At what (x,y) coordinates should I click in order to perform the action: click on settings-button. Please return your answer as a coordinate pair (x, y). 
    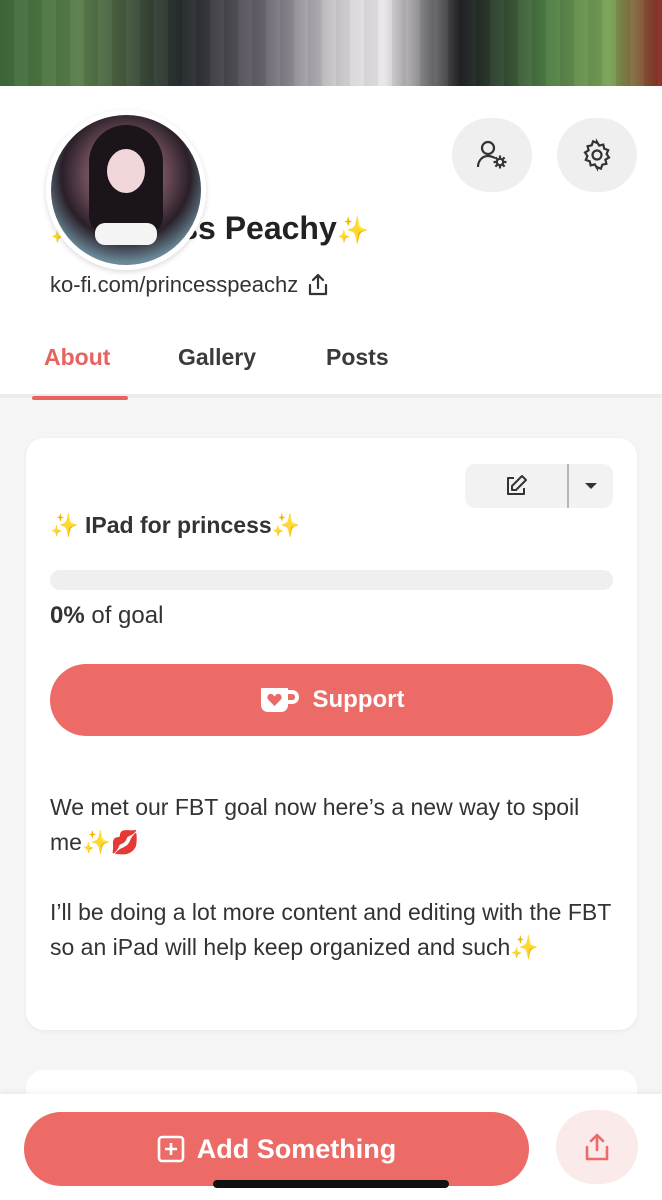
    Looking at the image, I should click on (597, 155).